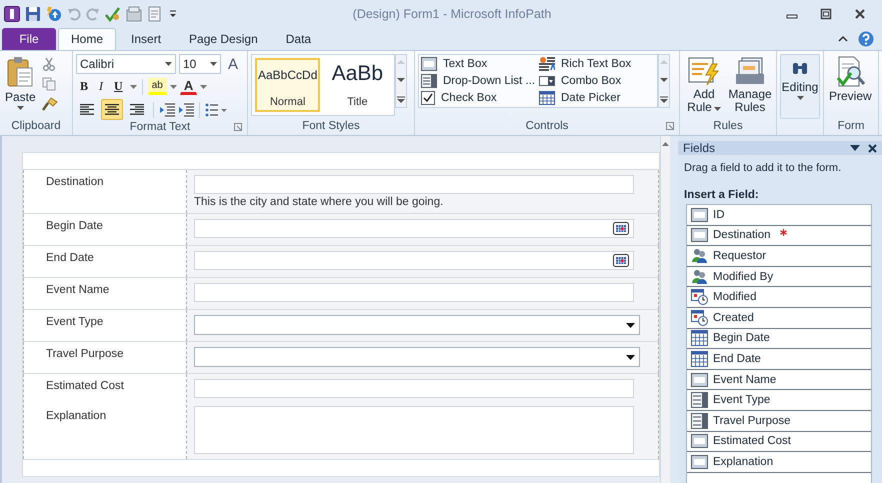  What do you see at coordinates (779, 462) in the screenshot?
I see `field-list-item: Explanation` at bounding box center [779, 462].